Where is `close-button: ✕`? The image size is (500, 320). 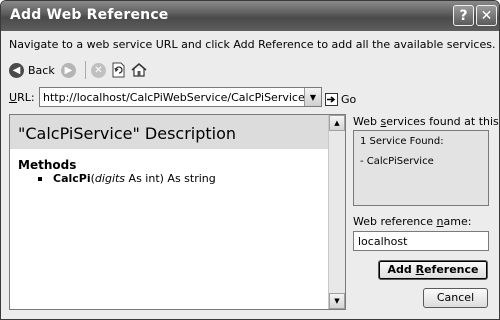
close-button: ✕ is located at coordinates (486, 15).